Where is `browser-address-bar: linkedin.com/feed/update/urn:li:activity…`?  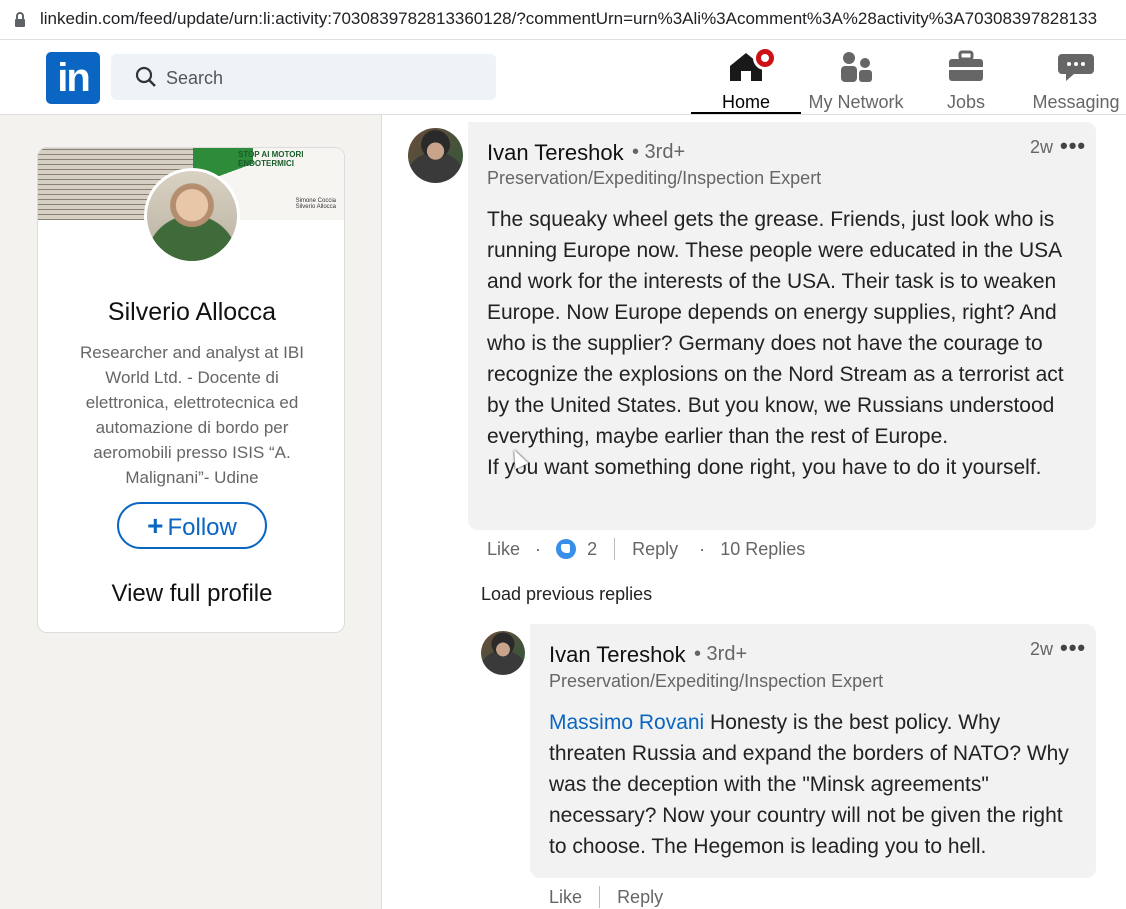 browser-address-bar: linkedin.com/feed/update/urn:li:activity… is located at coordinates (563, 20).